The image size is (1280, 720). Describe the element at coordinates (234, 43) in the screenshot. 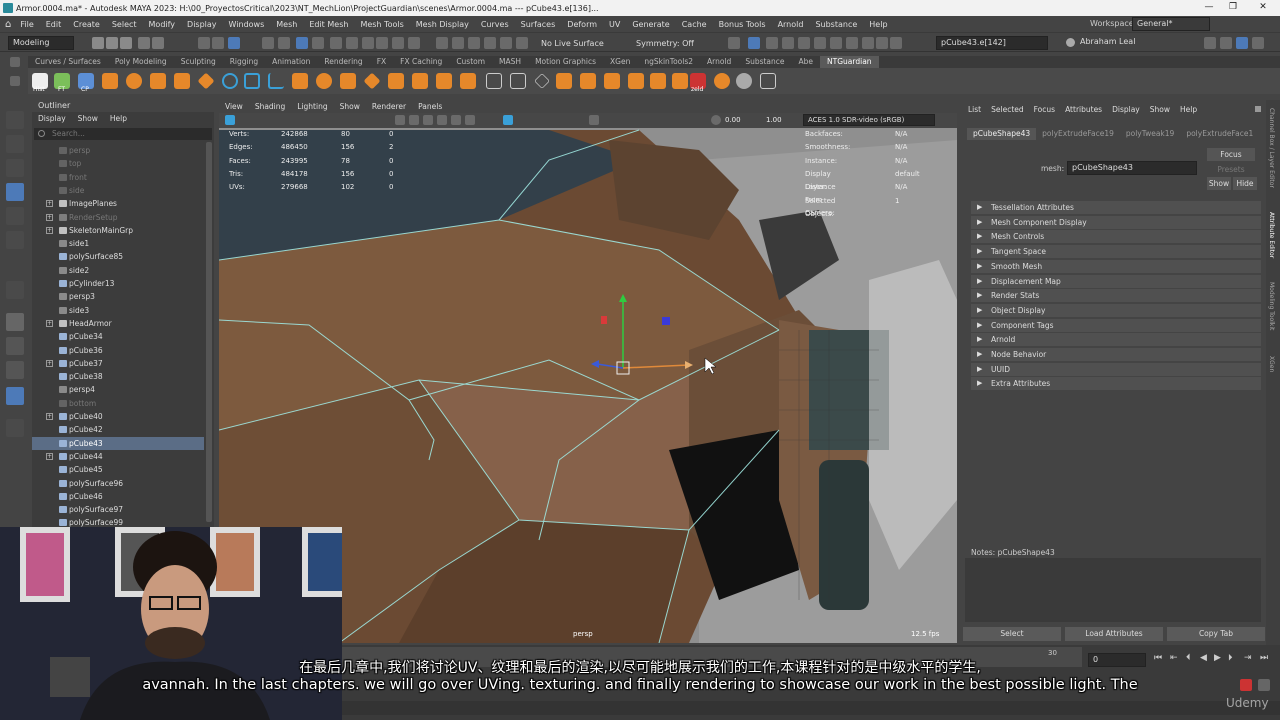

I see `select-component-icon` at that location.